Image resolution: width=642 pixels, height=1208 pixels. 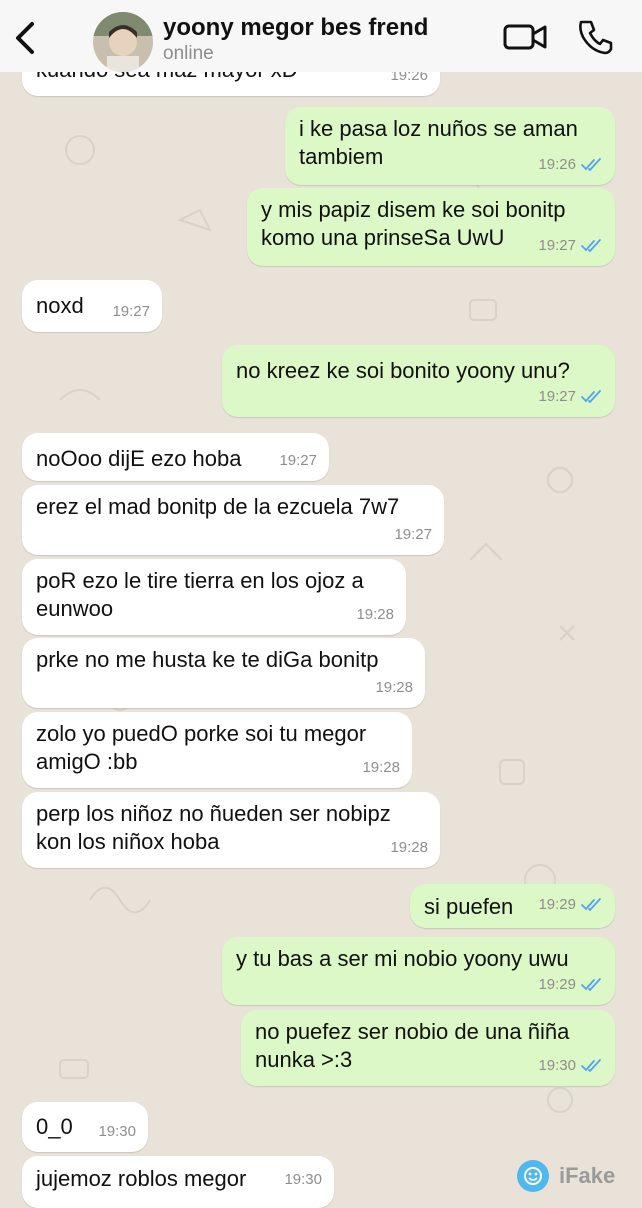 I want to click on message-text: i ke pasa loz nuños se aman tambiem, so click(x=438, y=142).